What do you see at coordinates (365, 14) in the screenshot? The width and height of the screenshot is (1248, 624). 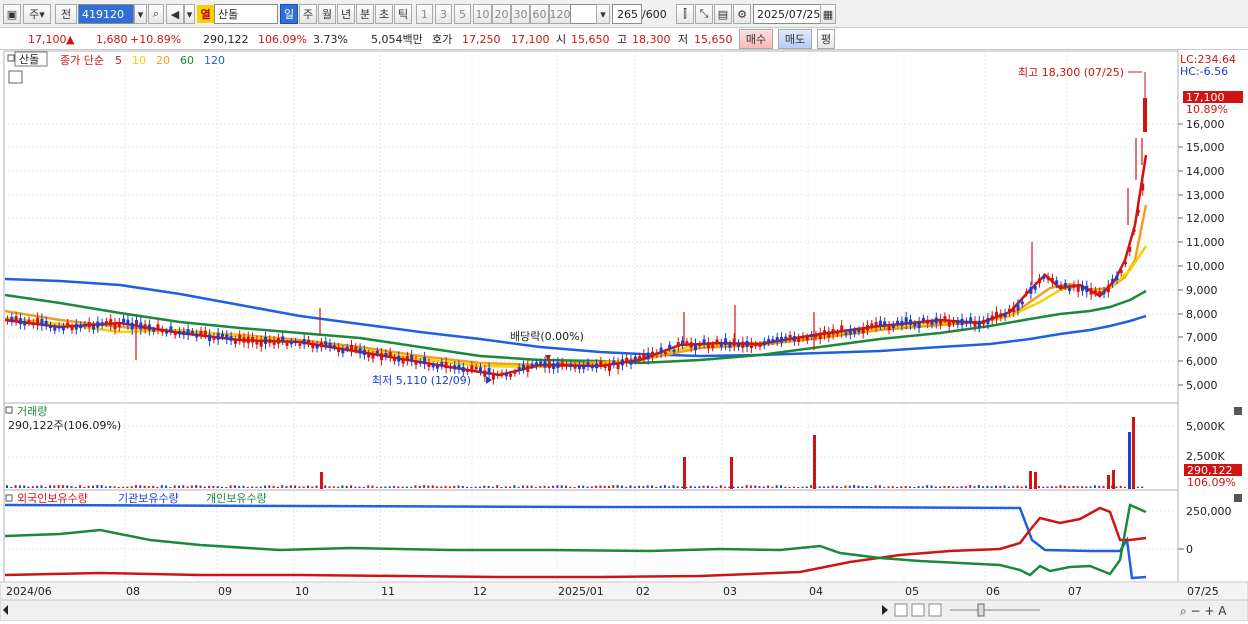 I see `period-button-4: 분` at bounding box center [365, 14].